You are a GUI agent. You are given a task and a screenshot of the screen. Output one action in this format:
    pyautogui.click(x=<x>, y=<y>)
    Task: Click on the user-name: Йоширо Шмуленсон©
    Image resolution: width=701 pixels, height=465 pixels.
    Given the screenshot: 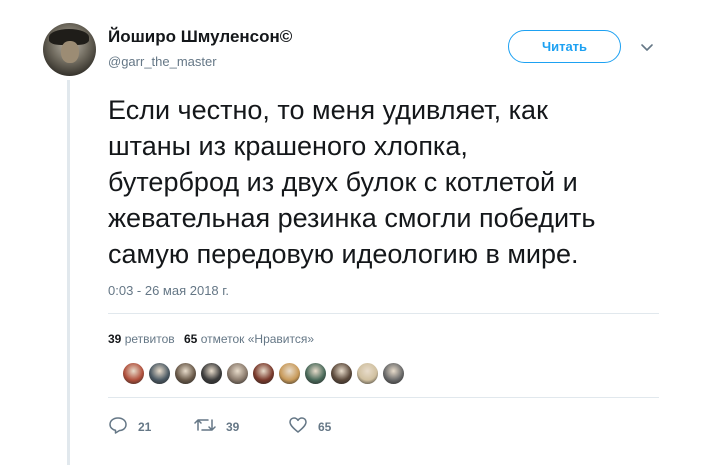 What is the action you would take?
    pyautogui.click(x=200, y=37)
    